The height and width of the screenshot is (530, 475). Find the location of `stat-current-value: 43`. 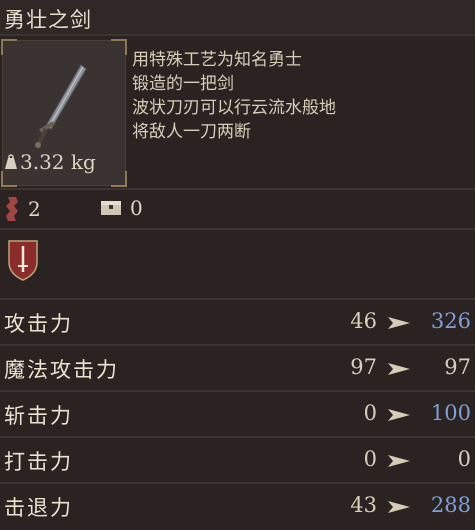

stat-current-value: 43 is located at coordinates (363, 505).